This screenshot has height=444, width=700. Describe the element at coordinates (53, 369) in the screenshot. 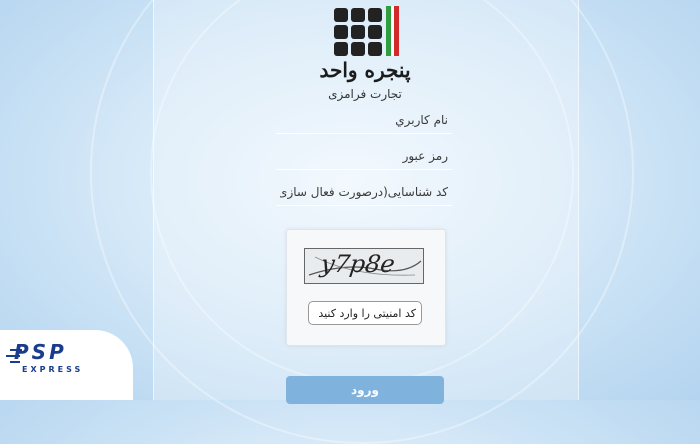

I see `watermark-logo-subtext: EXPRESS` at that location.